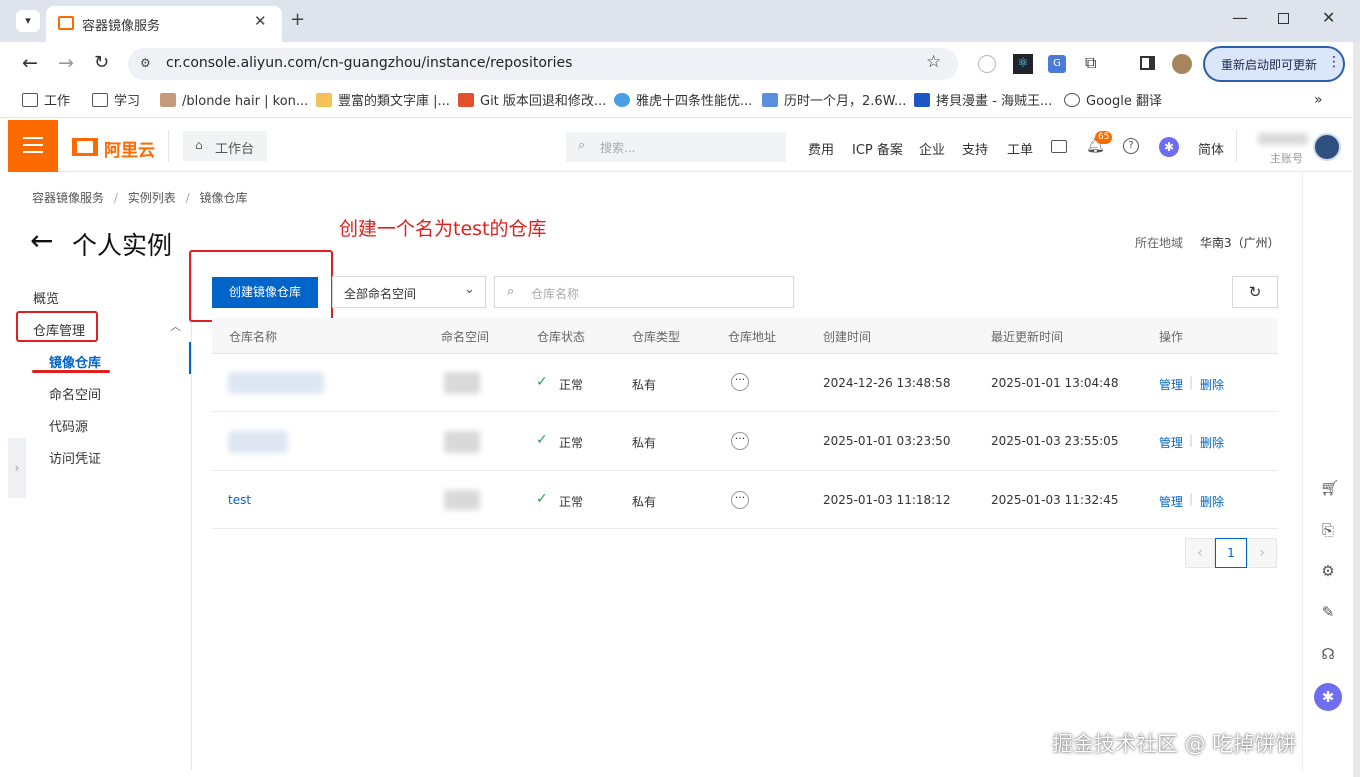 Image resolution: width=1360 pixels, height=777 pixels. What do you see at coordinates (847, 337) in the screenshot?
I see `column-header: 创建时间` at bounding box center [847, 337].